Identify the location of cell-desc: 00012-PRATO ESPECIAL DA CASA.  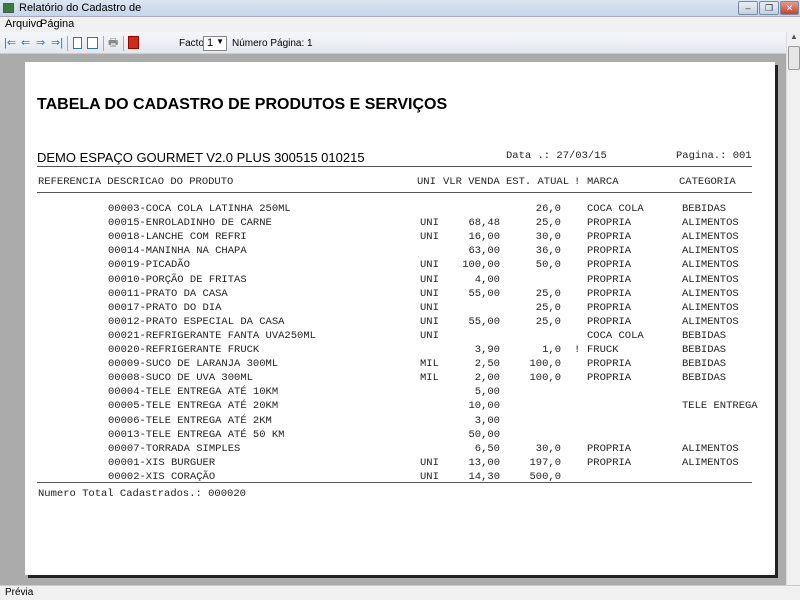
(196, 321).